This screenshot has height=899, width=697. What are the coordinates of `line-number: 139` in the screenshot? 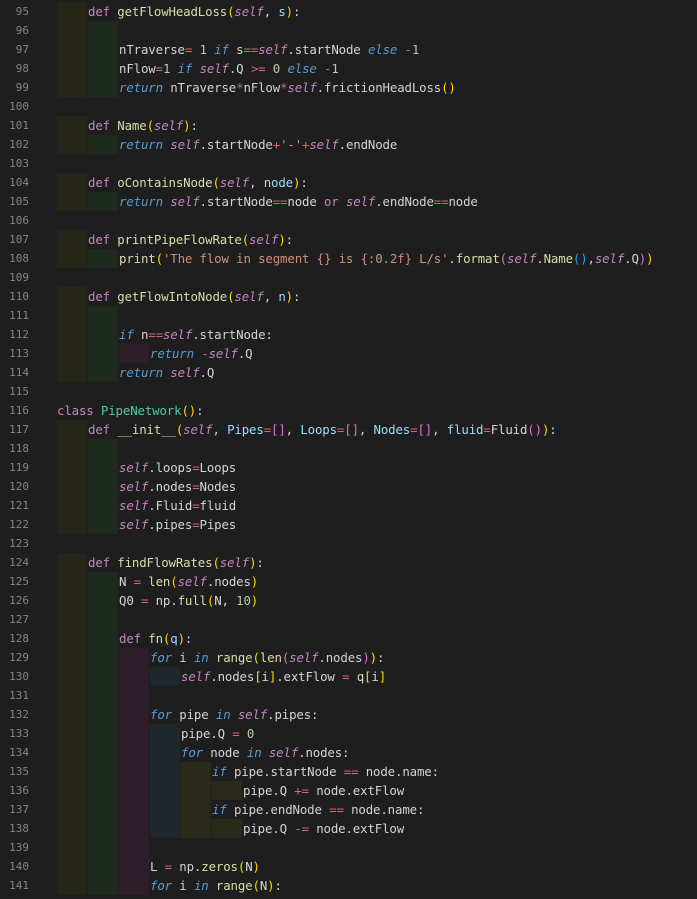 It's located at (19, 847).